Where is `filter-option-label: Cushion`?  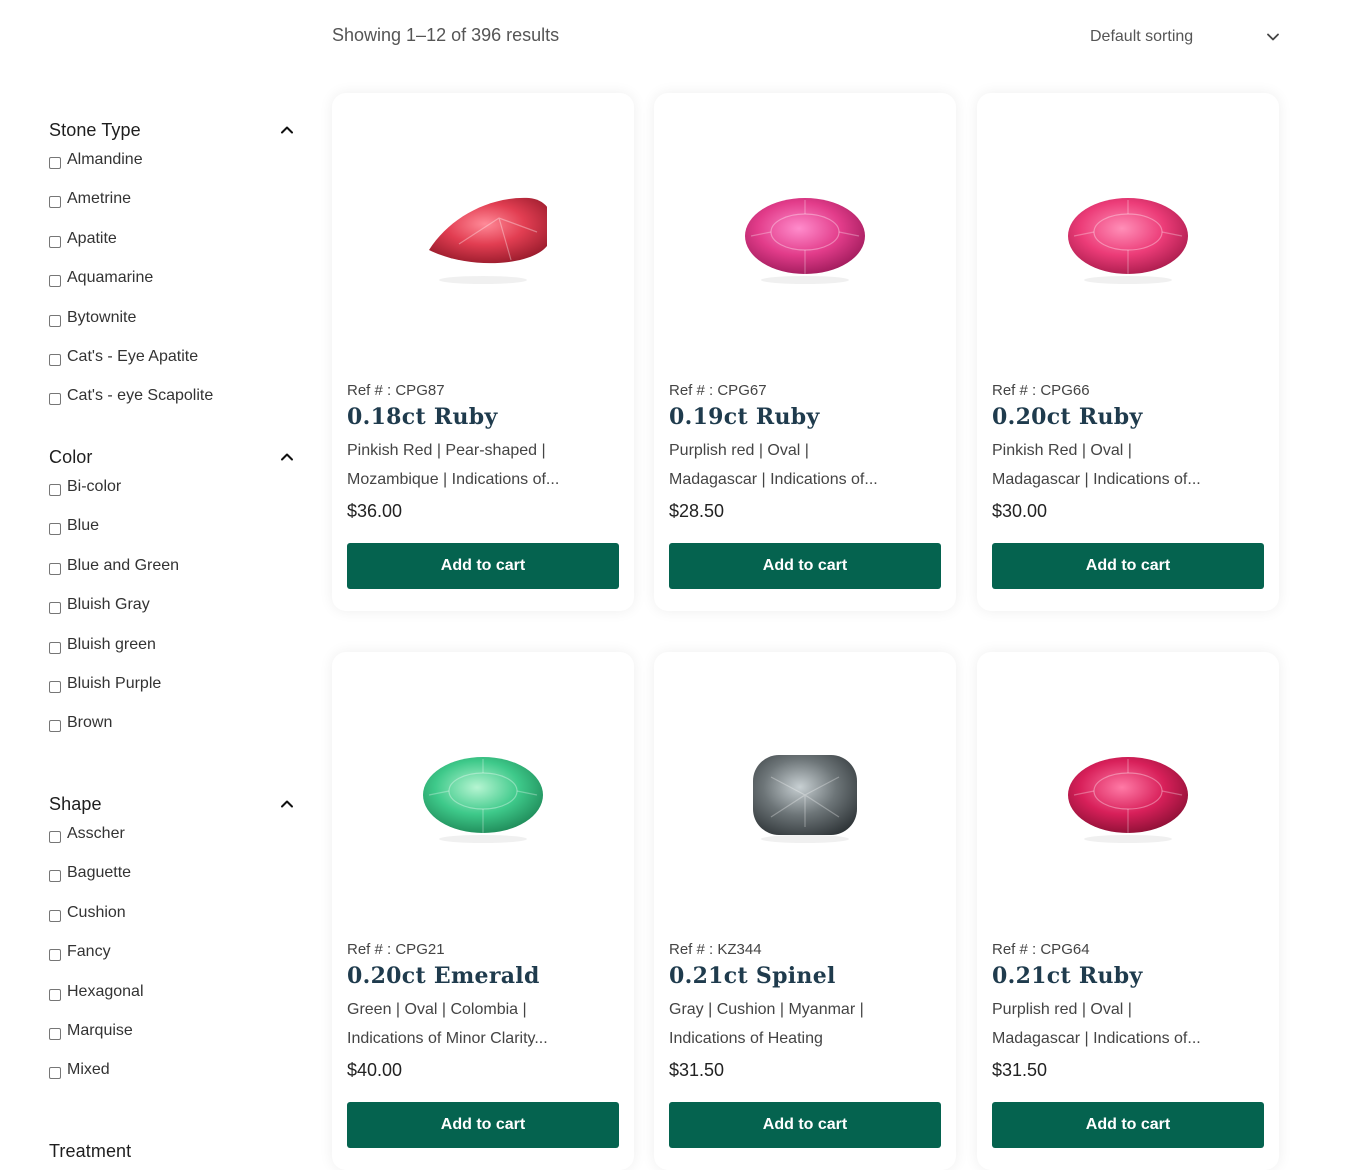
filter-option-label: Cushion is located at coordinates (96, 912).